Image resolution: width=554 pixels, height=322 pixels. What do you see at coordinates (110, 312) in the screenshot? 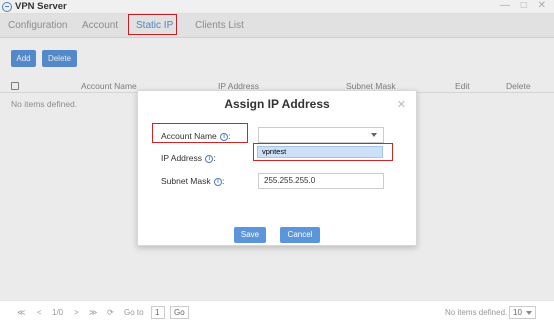
I see `refresh-icon: ⟳` at bounding box center [110, 312].